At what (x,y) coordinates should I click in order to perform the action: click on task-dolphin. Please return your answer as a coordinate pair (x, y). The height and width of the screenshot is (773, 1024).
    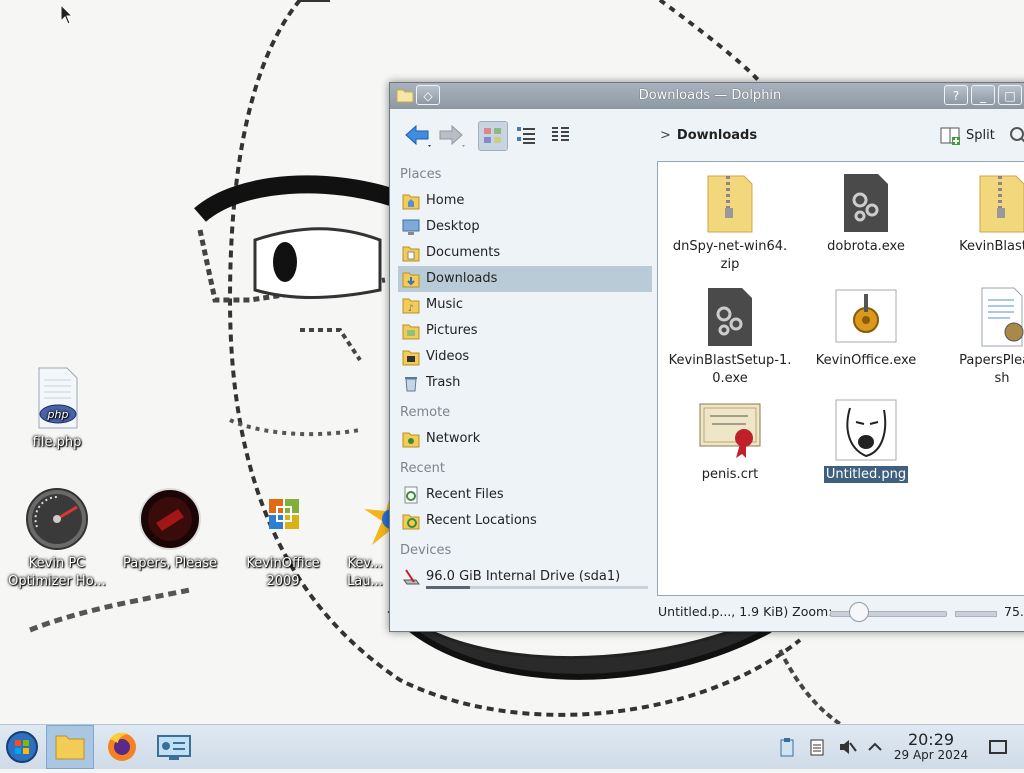
    Looking at the image, I should click on (70, 747).